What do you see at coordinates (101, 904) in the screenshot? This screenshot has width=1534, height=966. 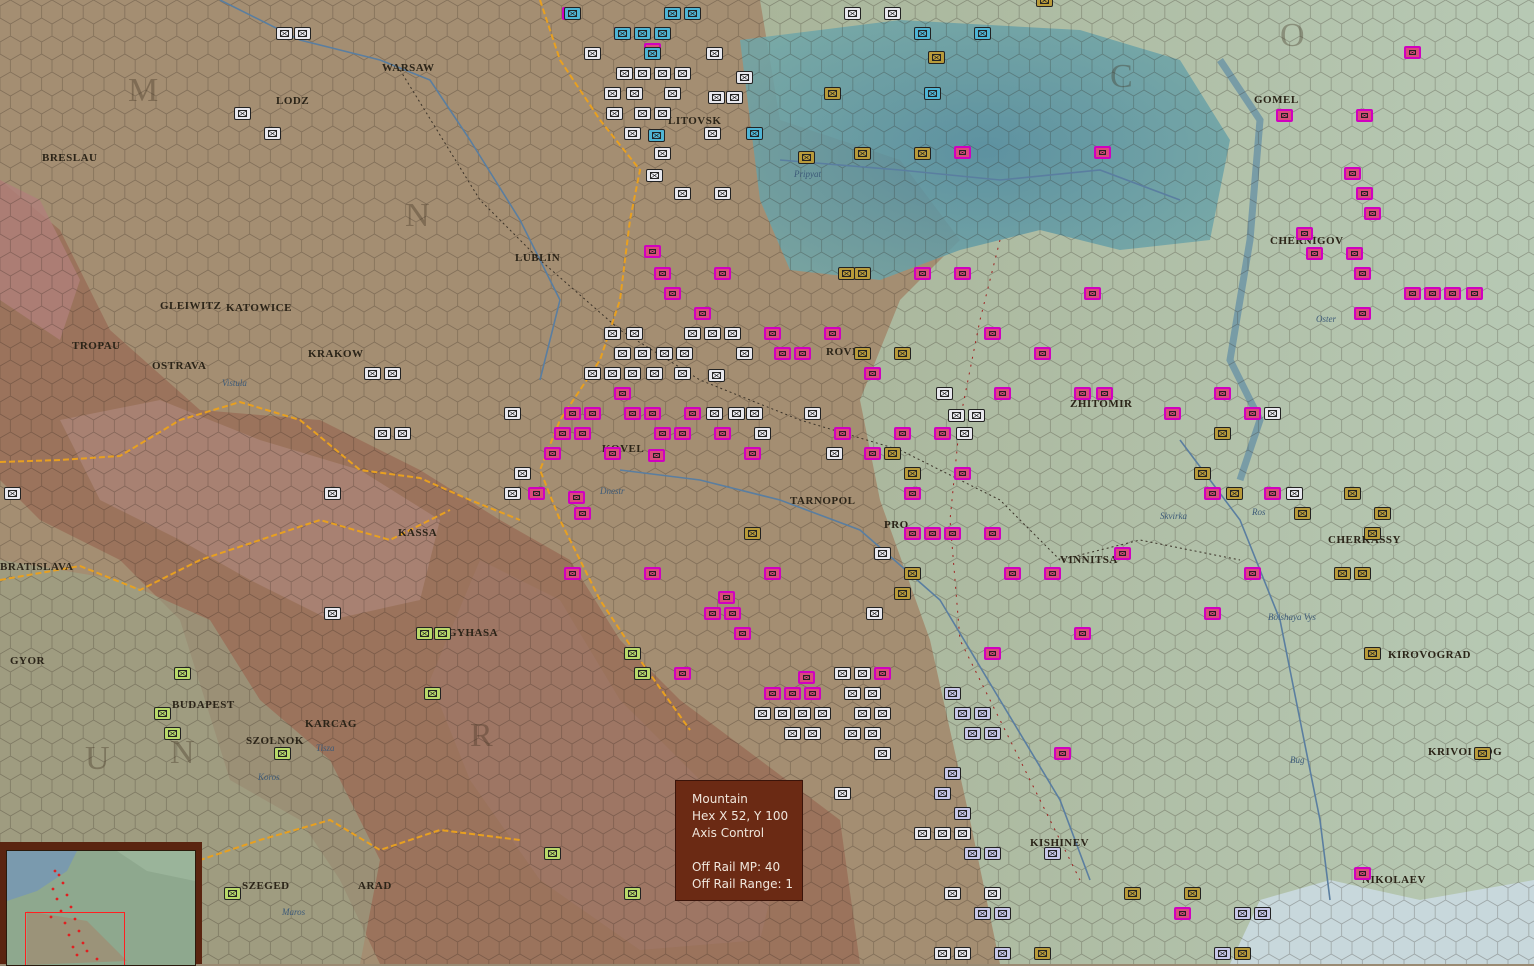 I see `minimap-panel` at bounding box center [101, 904].